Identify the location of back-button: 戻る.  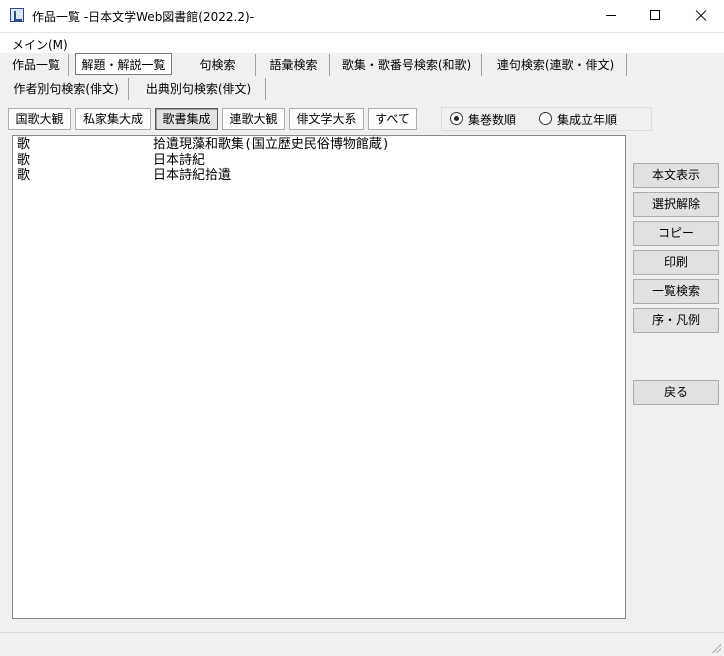
(676, 392).